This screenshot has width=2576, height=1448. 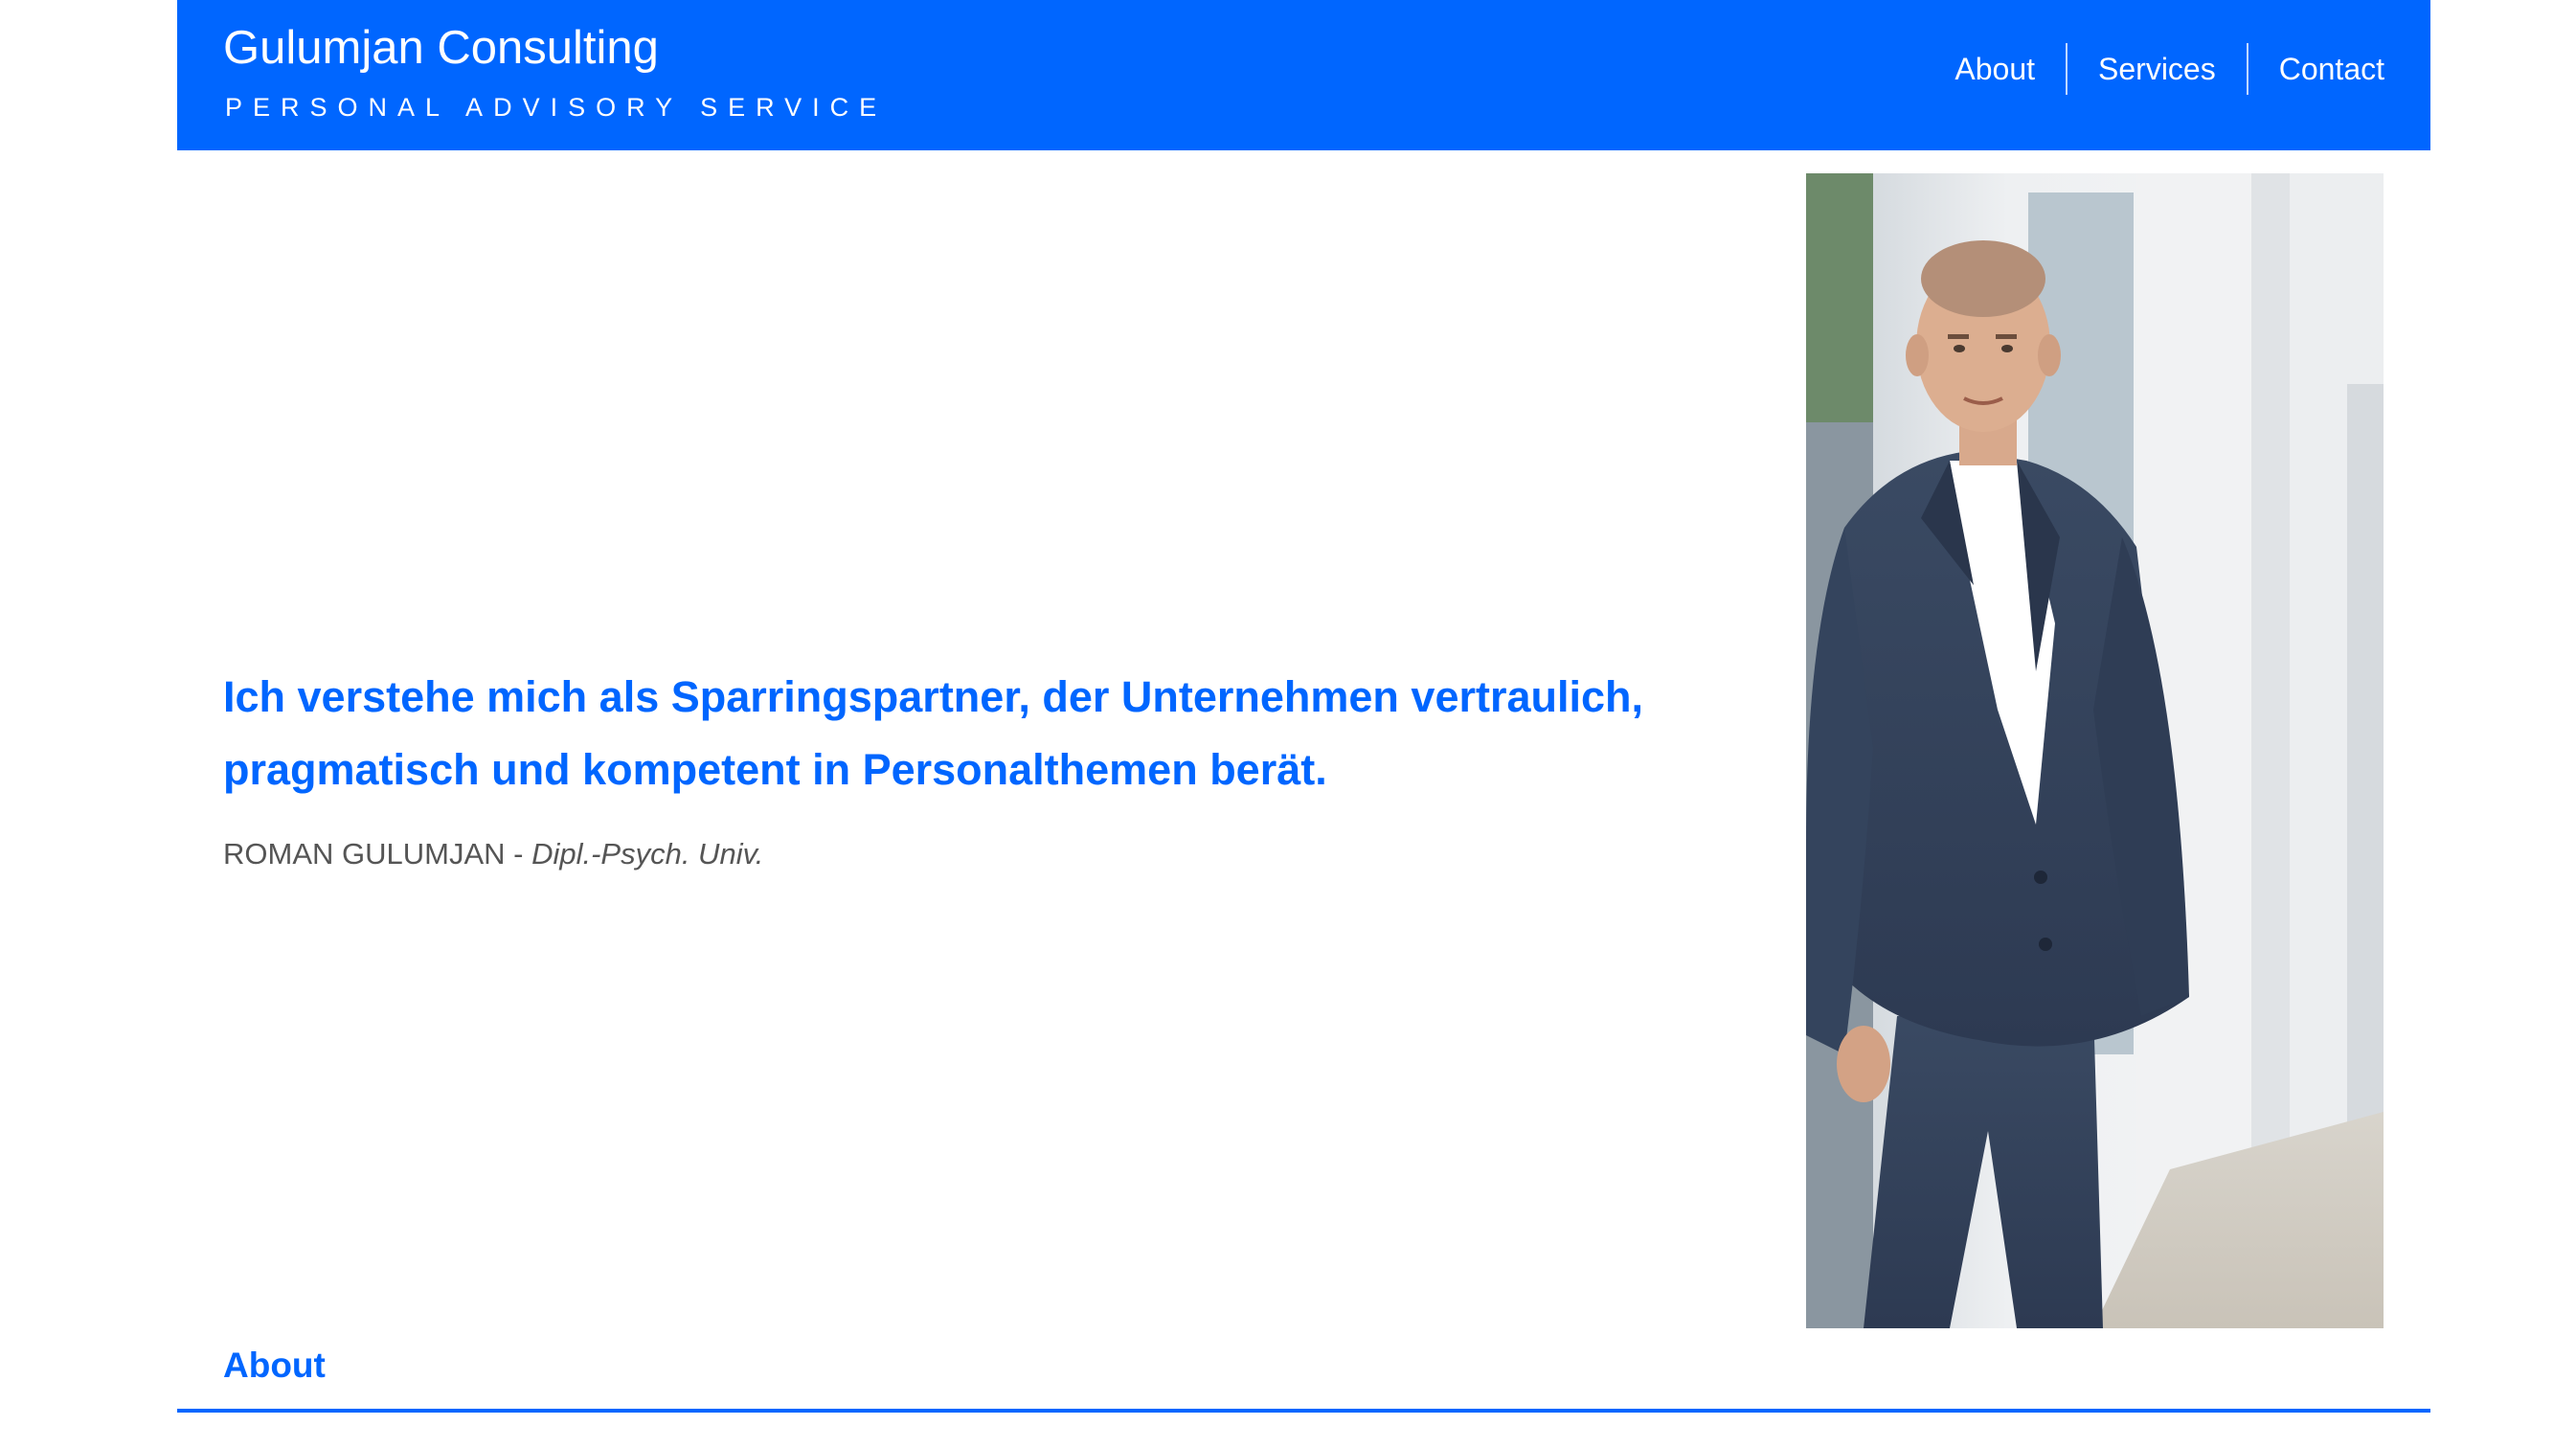 I want to click on hero-byline: ROMAN GULUMJAN - Dipl.-Psych. Univ., so click(x=493, y=854).